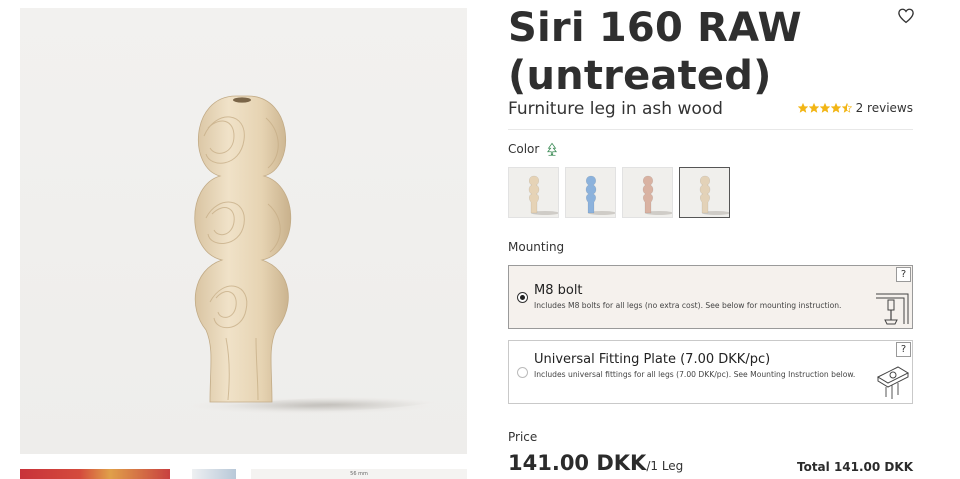  I want to click on fsc-tree-icon, so click(552, 149).